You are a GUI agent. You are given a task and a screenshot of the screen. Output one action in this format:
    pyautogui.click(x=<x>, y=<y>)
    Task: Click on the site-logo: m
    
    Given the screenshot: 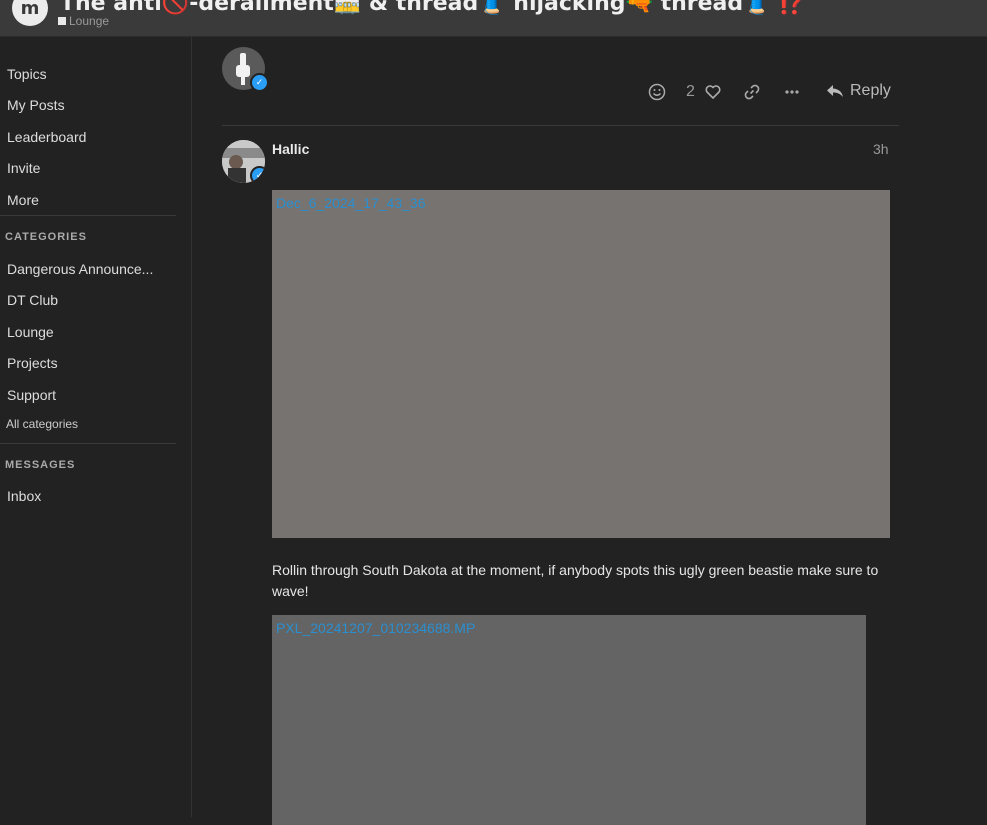 What is the action you would take?
    pyautogui.click(x=30, y=13)
    